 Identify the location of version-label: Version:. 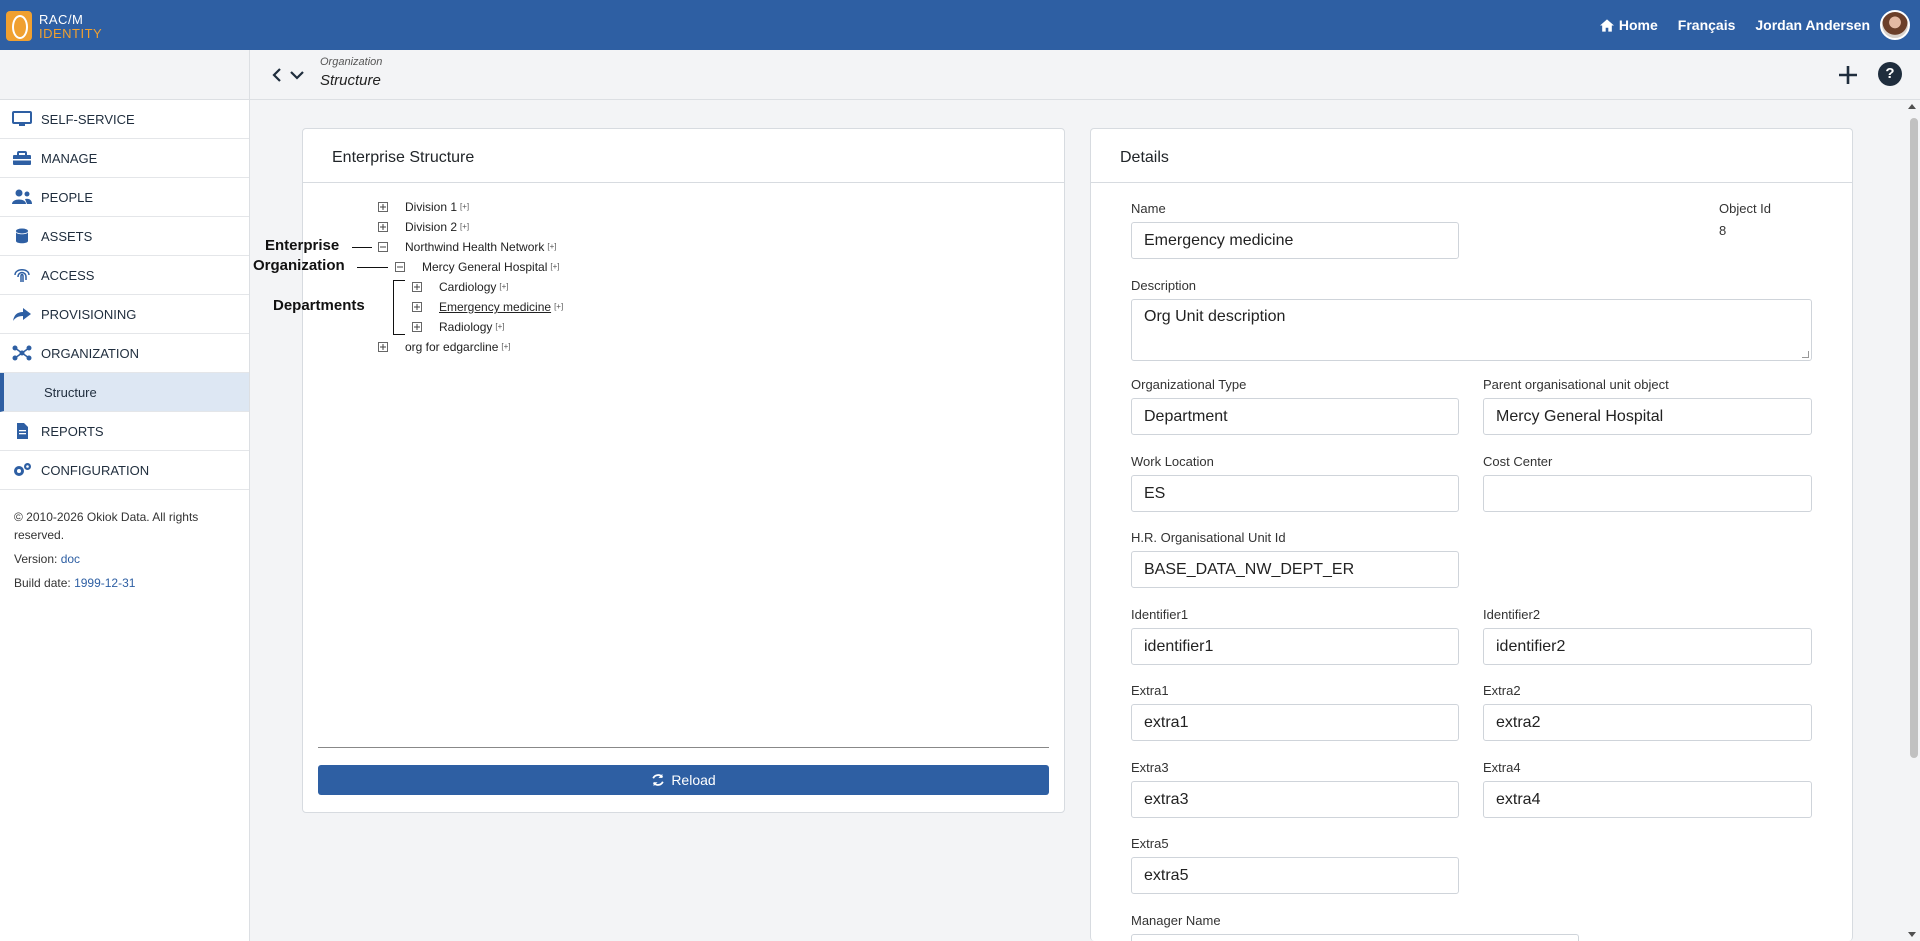
(36, 559).